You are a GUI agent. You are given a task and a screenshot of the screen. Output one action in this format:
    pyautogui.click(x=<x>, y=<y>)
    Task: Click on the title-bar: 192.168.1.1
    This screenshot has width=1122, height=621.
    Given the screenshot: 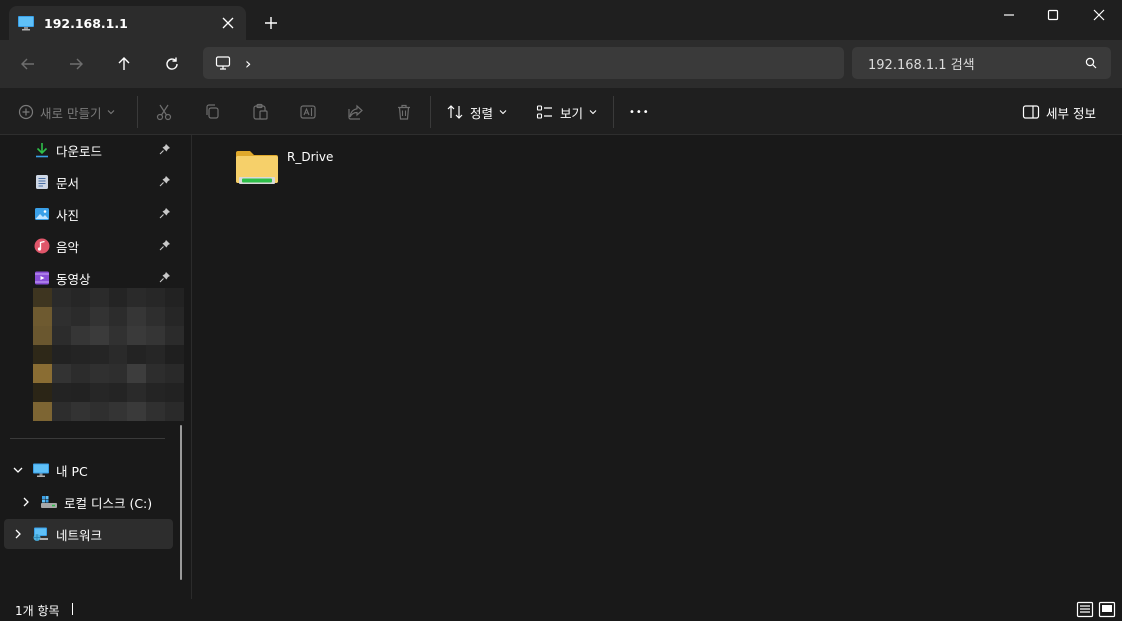 What is the action you would take?
    pyautogui.click(x=561, y=20)
    